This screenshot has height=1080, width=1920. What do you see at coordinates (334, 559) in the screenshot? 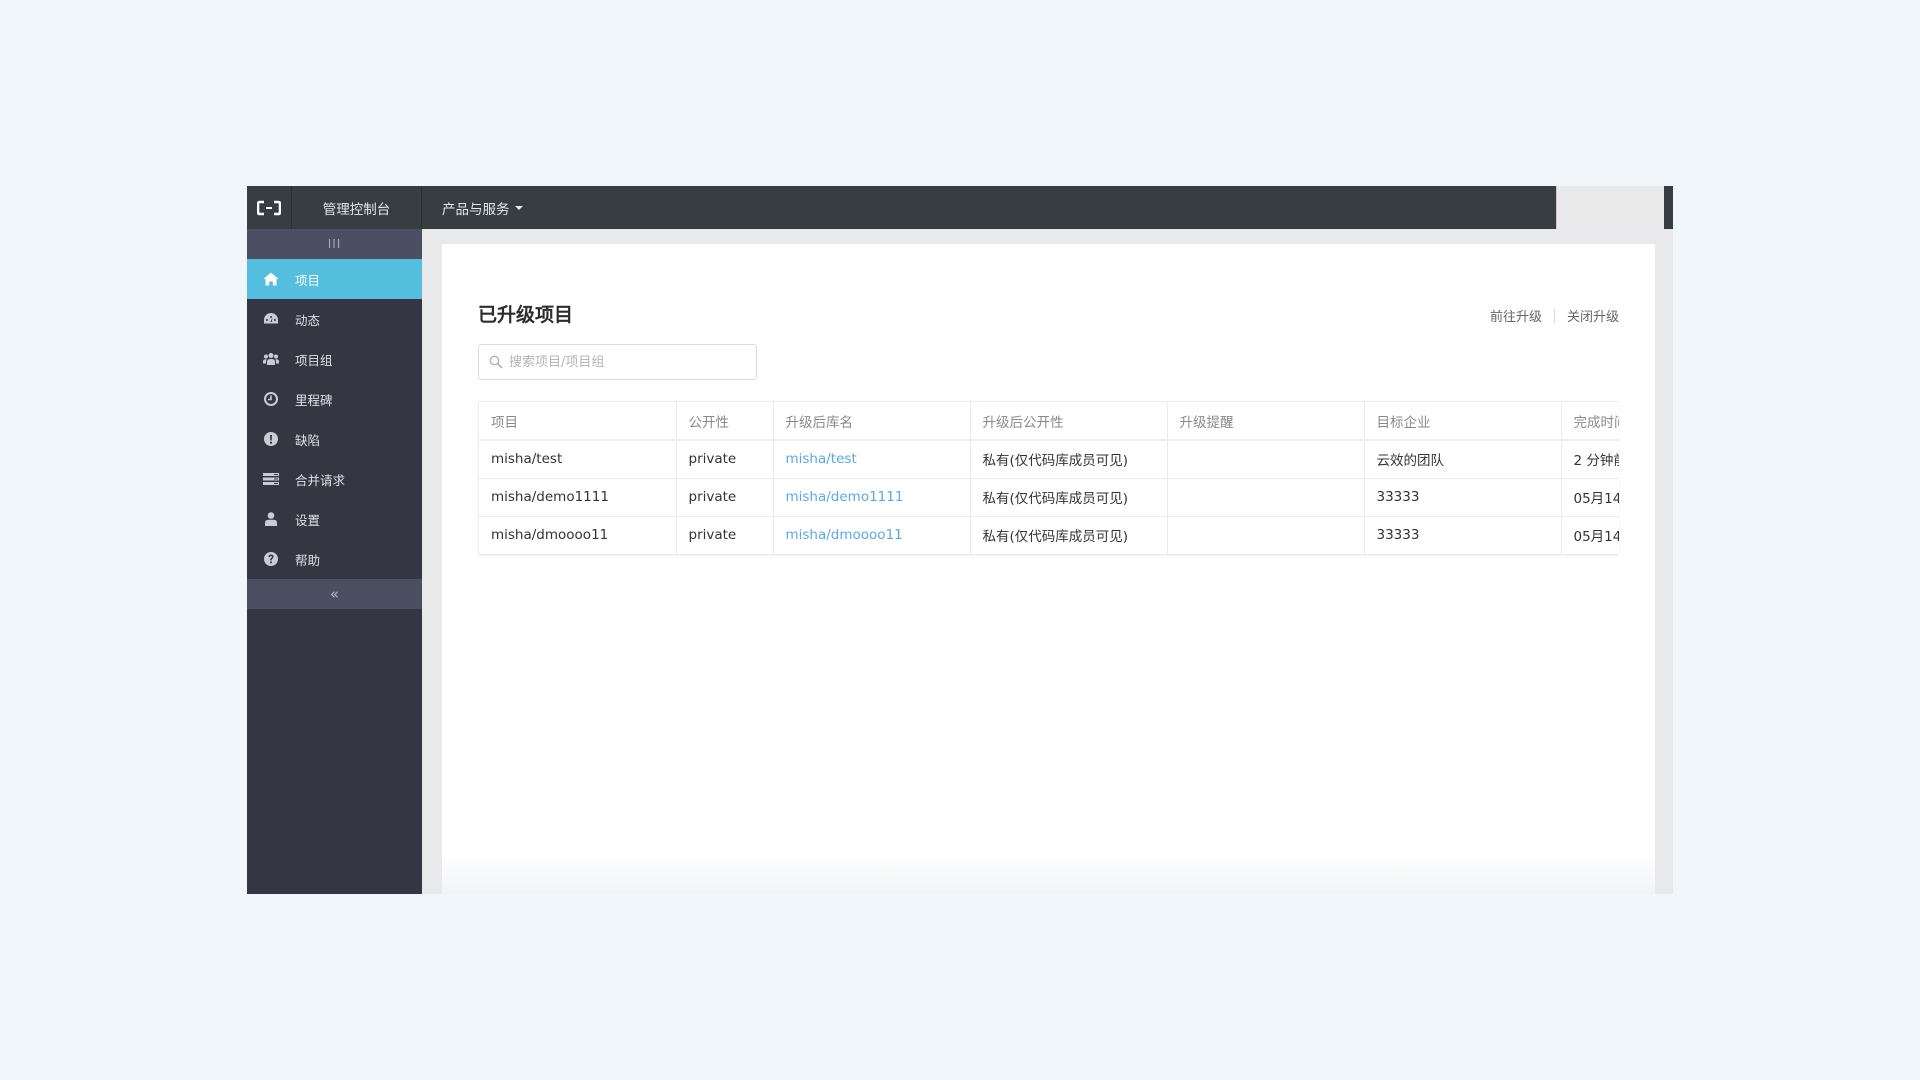
I see `sidebar-item-help: 帮助` at bounding box center [334, 559].